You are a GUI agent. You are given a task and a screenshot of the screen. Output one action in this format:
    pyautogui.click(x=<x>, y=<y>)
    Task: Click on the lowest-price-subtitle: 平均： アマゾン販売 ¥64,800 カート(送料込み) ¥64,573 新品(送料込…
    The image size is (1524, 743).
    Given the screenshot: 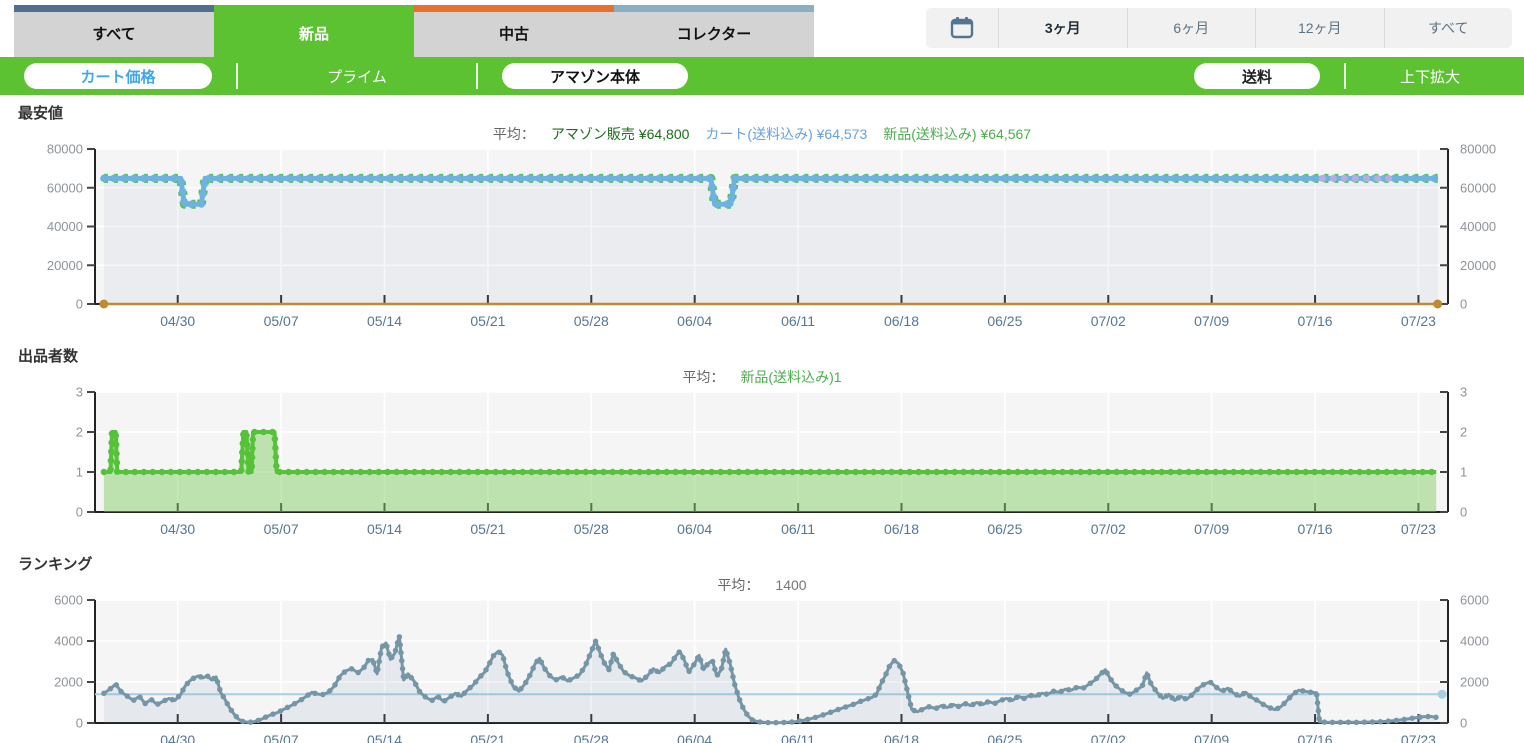 What is the action you would take?
    pyautogui.click(x=762, y=134)
    